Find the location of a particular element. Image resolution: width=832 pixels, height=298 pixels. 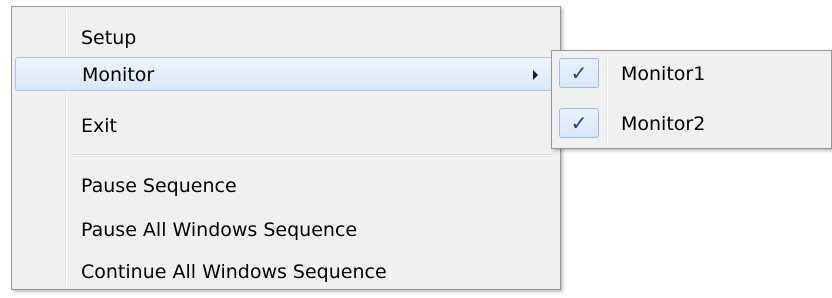

menu-item-label: Continue All Windows Sequence is located at coordinates (234, 272).